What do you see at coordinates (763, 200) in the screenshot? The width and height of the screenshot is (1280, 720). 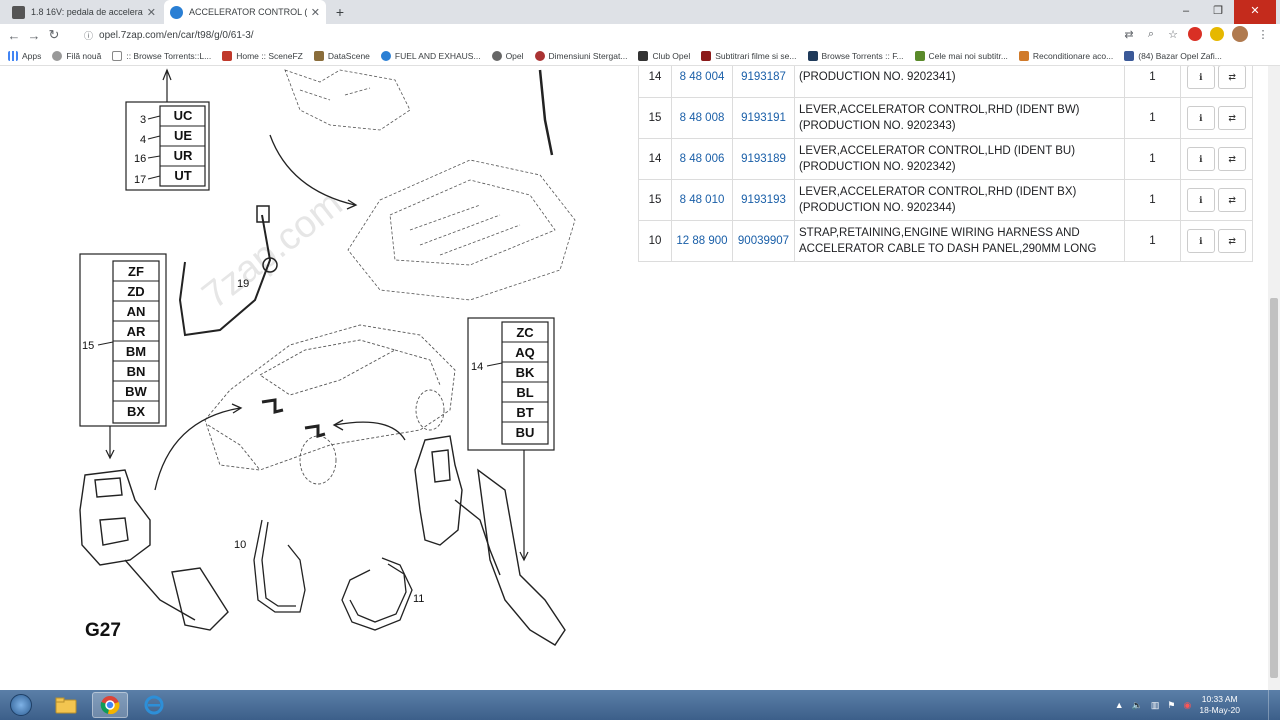 I see `catalog-number-link: 9193193` at bounding box center [763, 200].